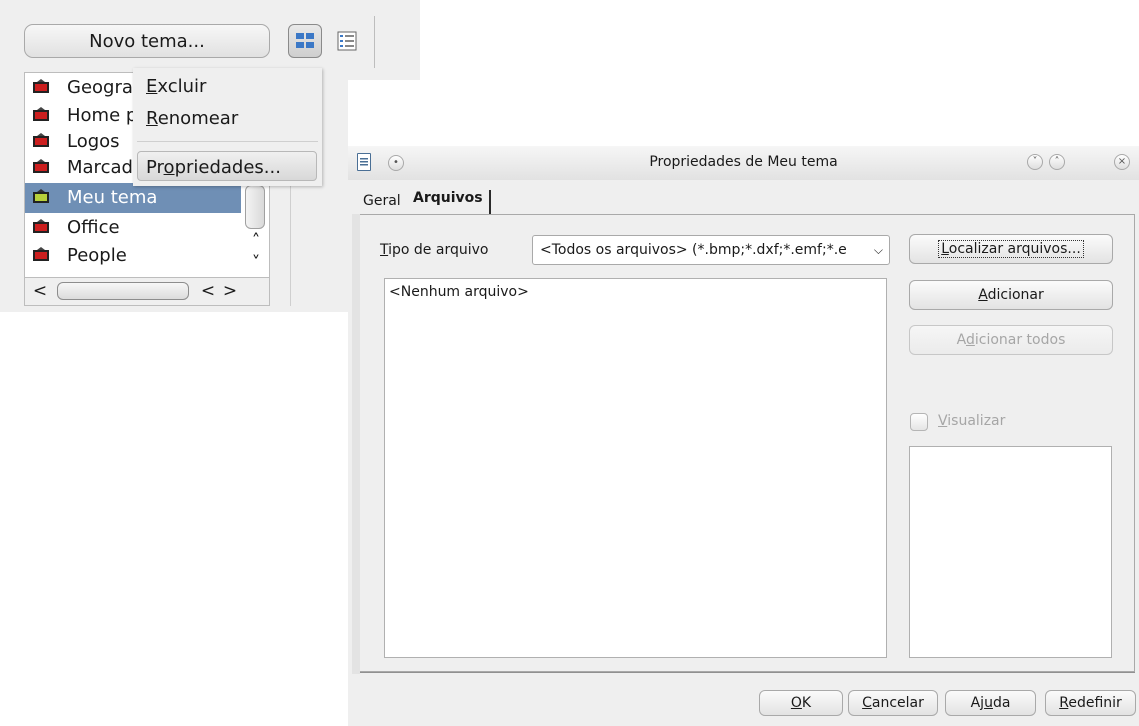 The height and width of the screenshot is (726, 1139). Describe the element at coordinates (134, 256) in the screenshot. I see `theme-item: People` at that location.